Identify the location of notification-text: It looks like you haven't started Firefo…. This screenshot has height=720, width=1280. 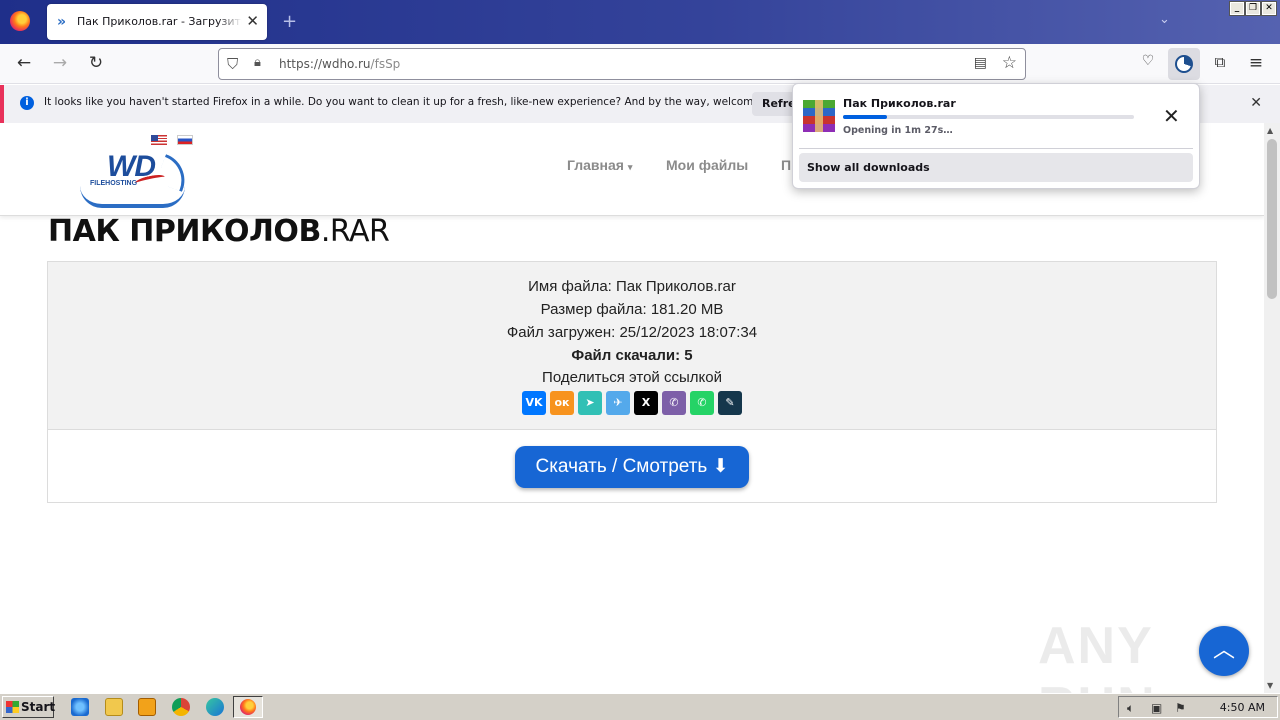
(418, 102).